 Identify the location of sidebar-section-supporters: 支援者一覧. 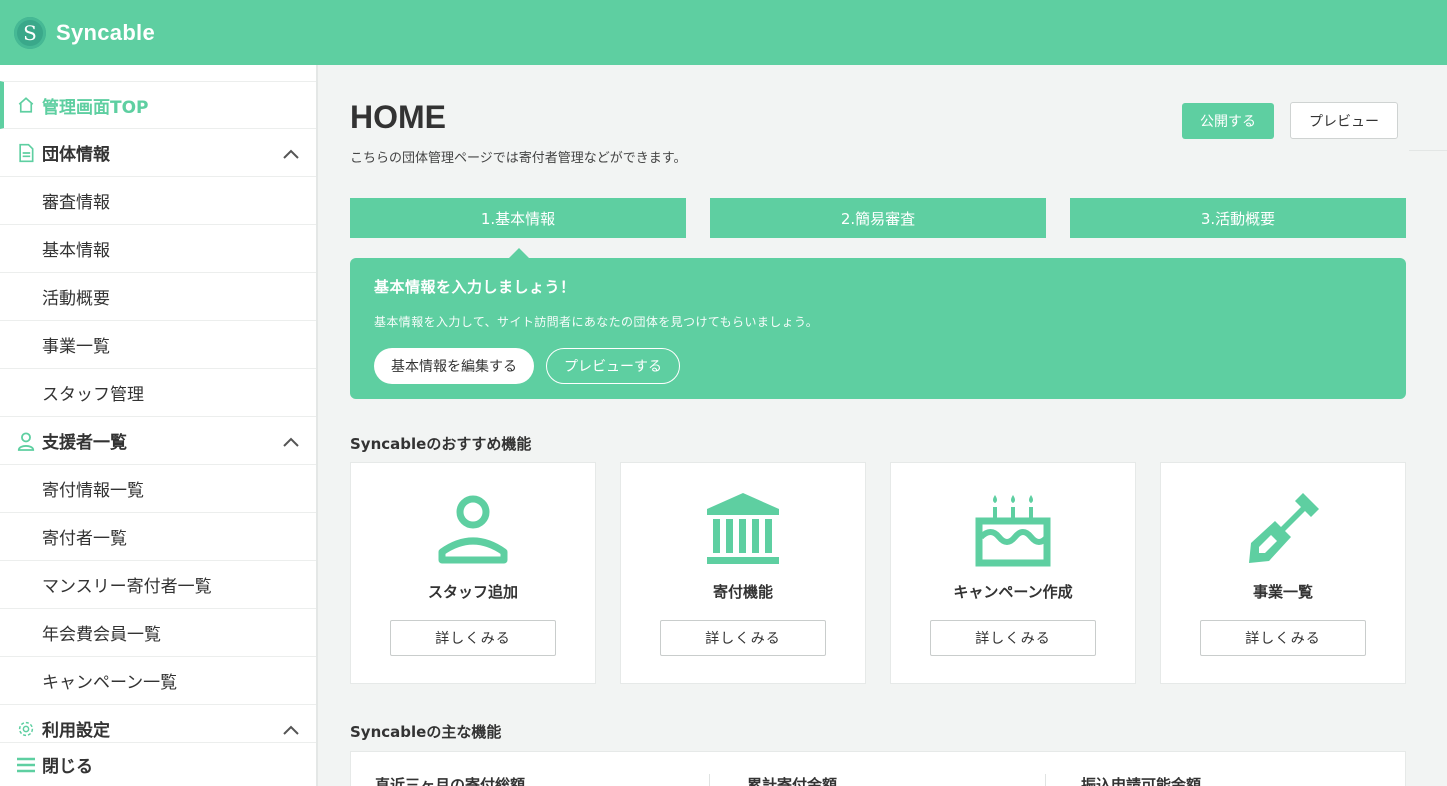
(158, 441).